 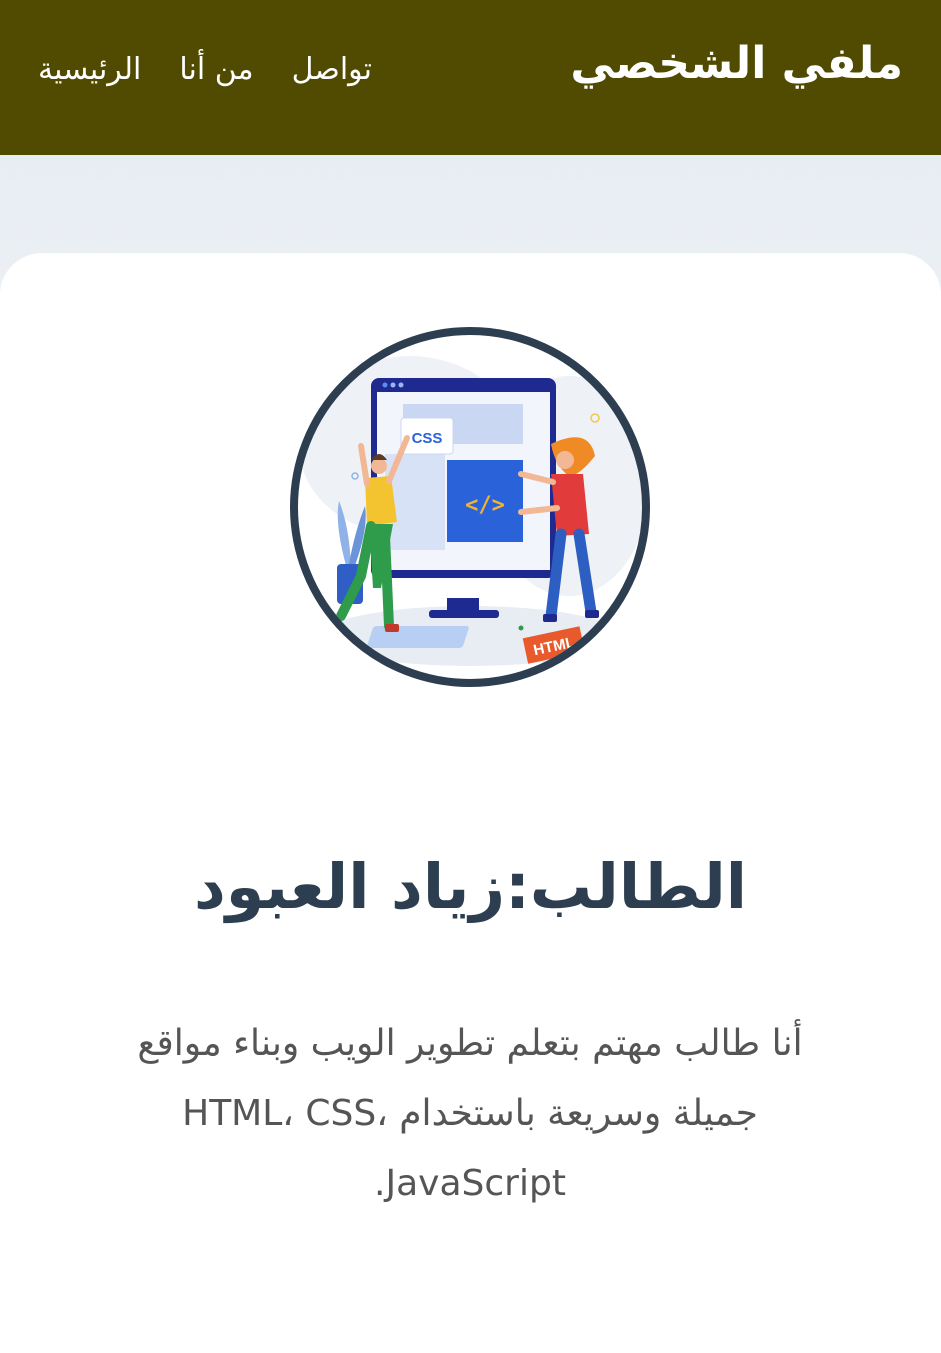 What do you see at coordinates (418, 637) in the screenshot?
I see `keyboard-icon` at bounding box center [418, 637].